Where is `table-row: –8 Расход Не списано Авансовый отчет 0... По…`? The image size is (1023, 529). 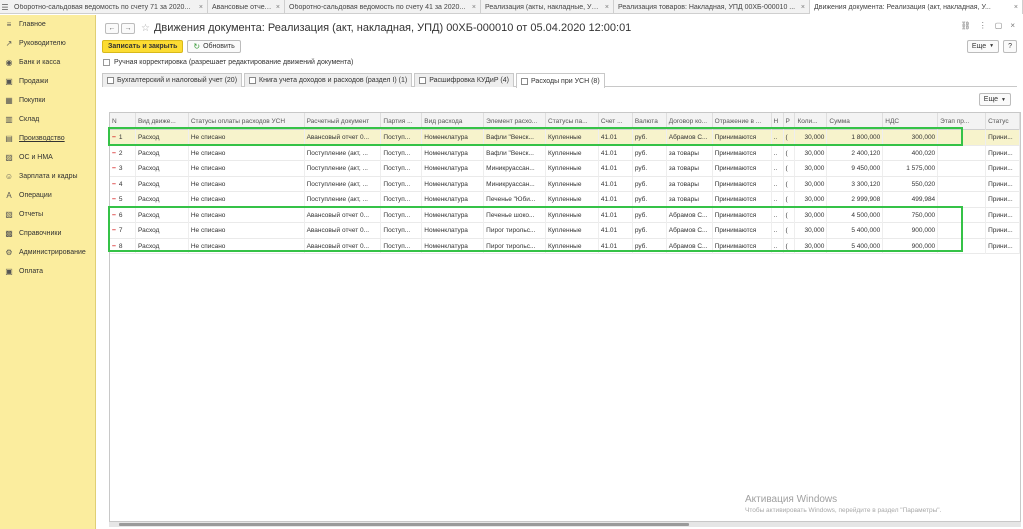
table-row: –8 Расход Не списано Авансовый отчет 0... По… is located at coordinates (565, 246).